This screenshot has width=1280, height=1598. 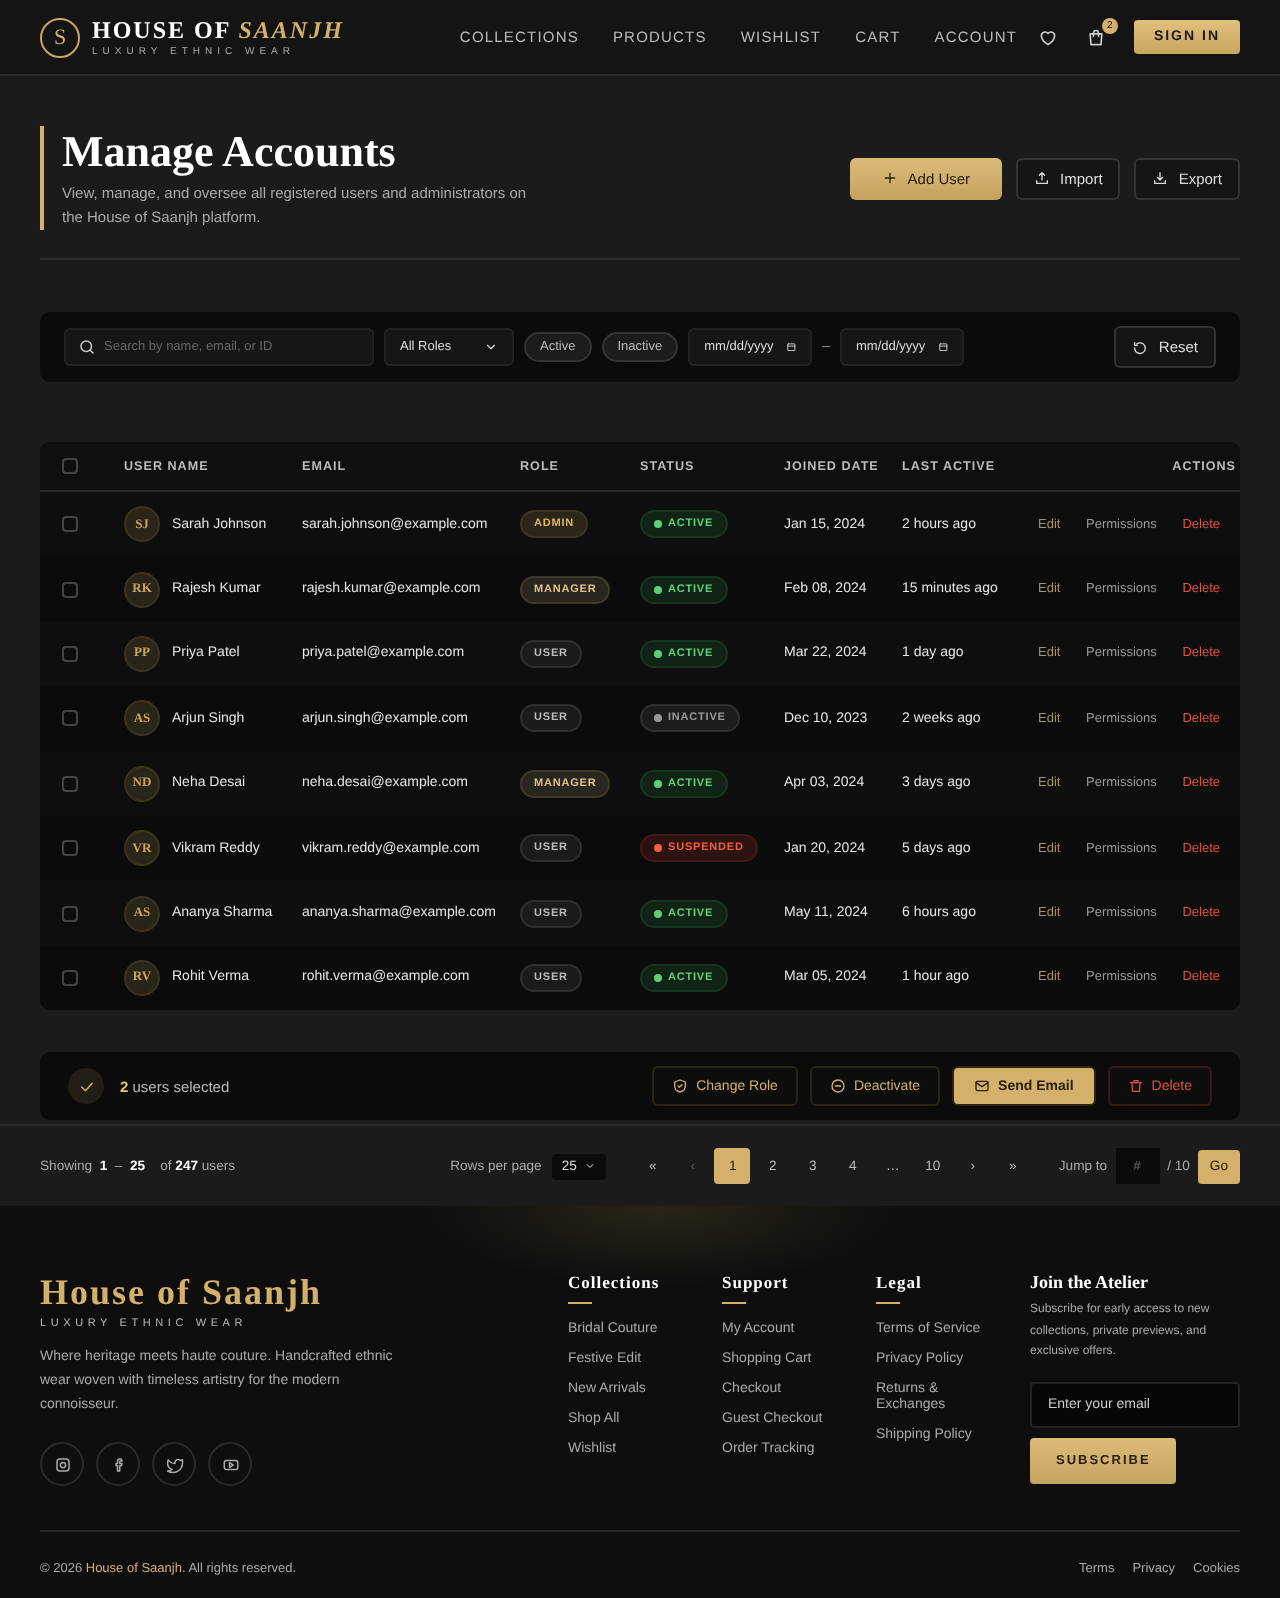 I want to click on logo-mark: S, so click(x=60, y=37).